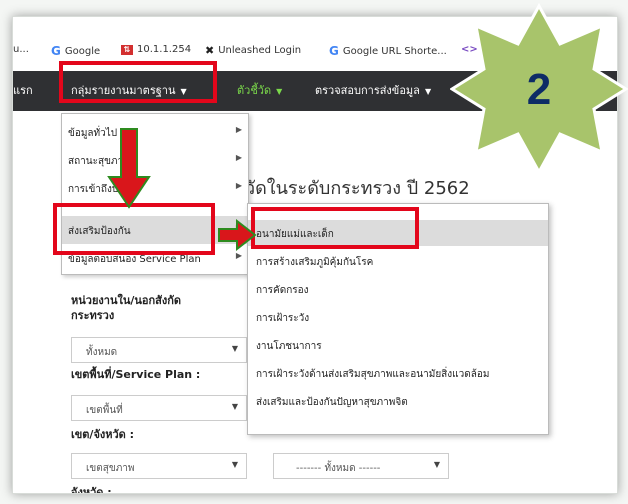 This screenshot has height=504, width=628. I want to click on all-select-value: ------- ทั้งหมด ------, so click(338, 468).